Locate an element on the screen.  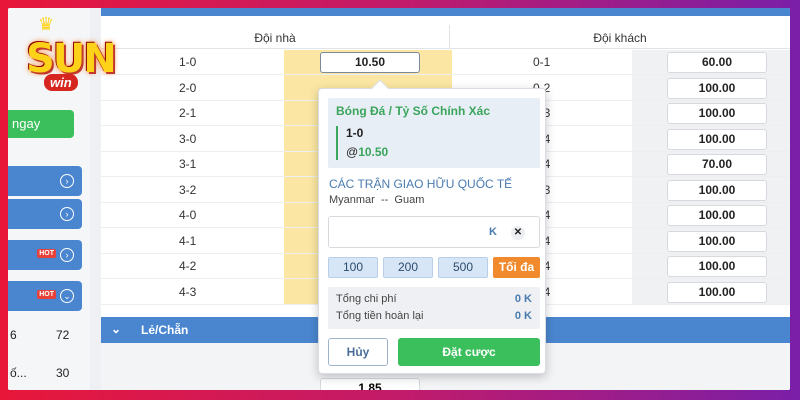
league-name: CÁC TRẬN GIAO HỮU QUỐC TẾ is located at coordinates (421, 184).